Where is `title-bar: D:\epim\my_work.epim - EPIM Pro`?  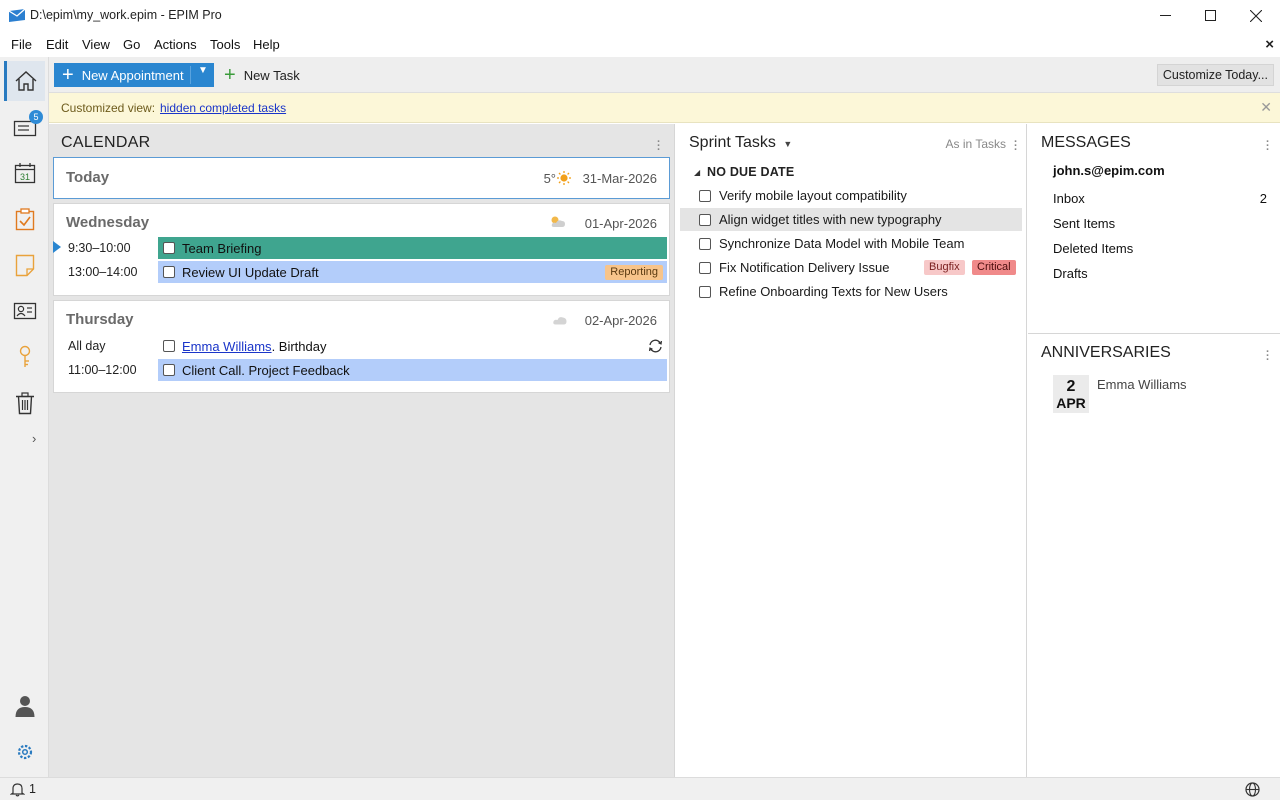 title-bar: D:\epim\my_work.epim - EPIM Pro is located at coordinates (640, 15).